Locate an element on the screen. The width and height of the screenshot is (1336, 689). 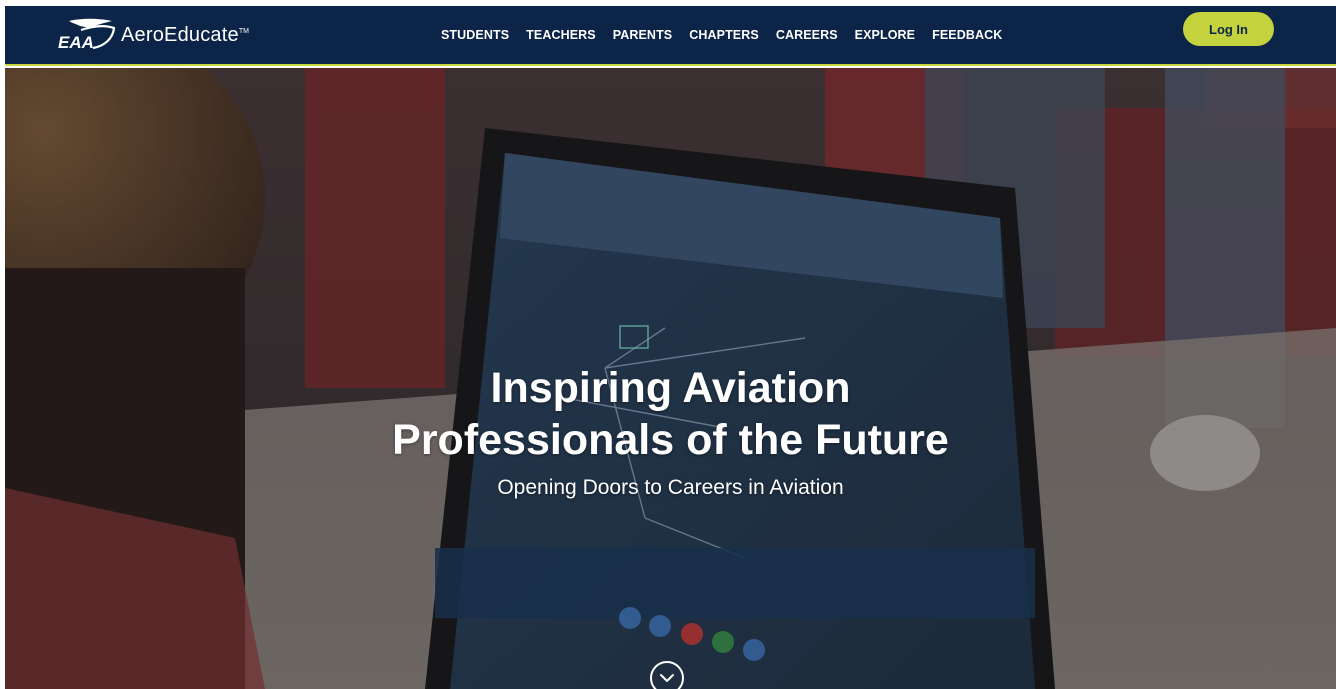
nav-feedback: FEEDBACK is located at coordinates (967, 35).